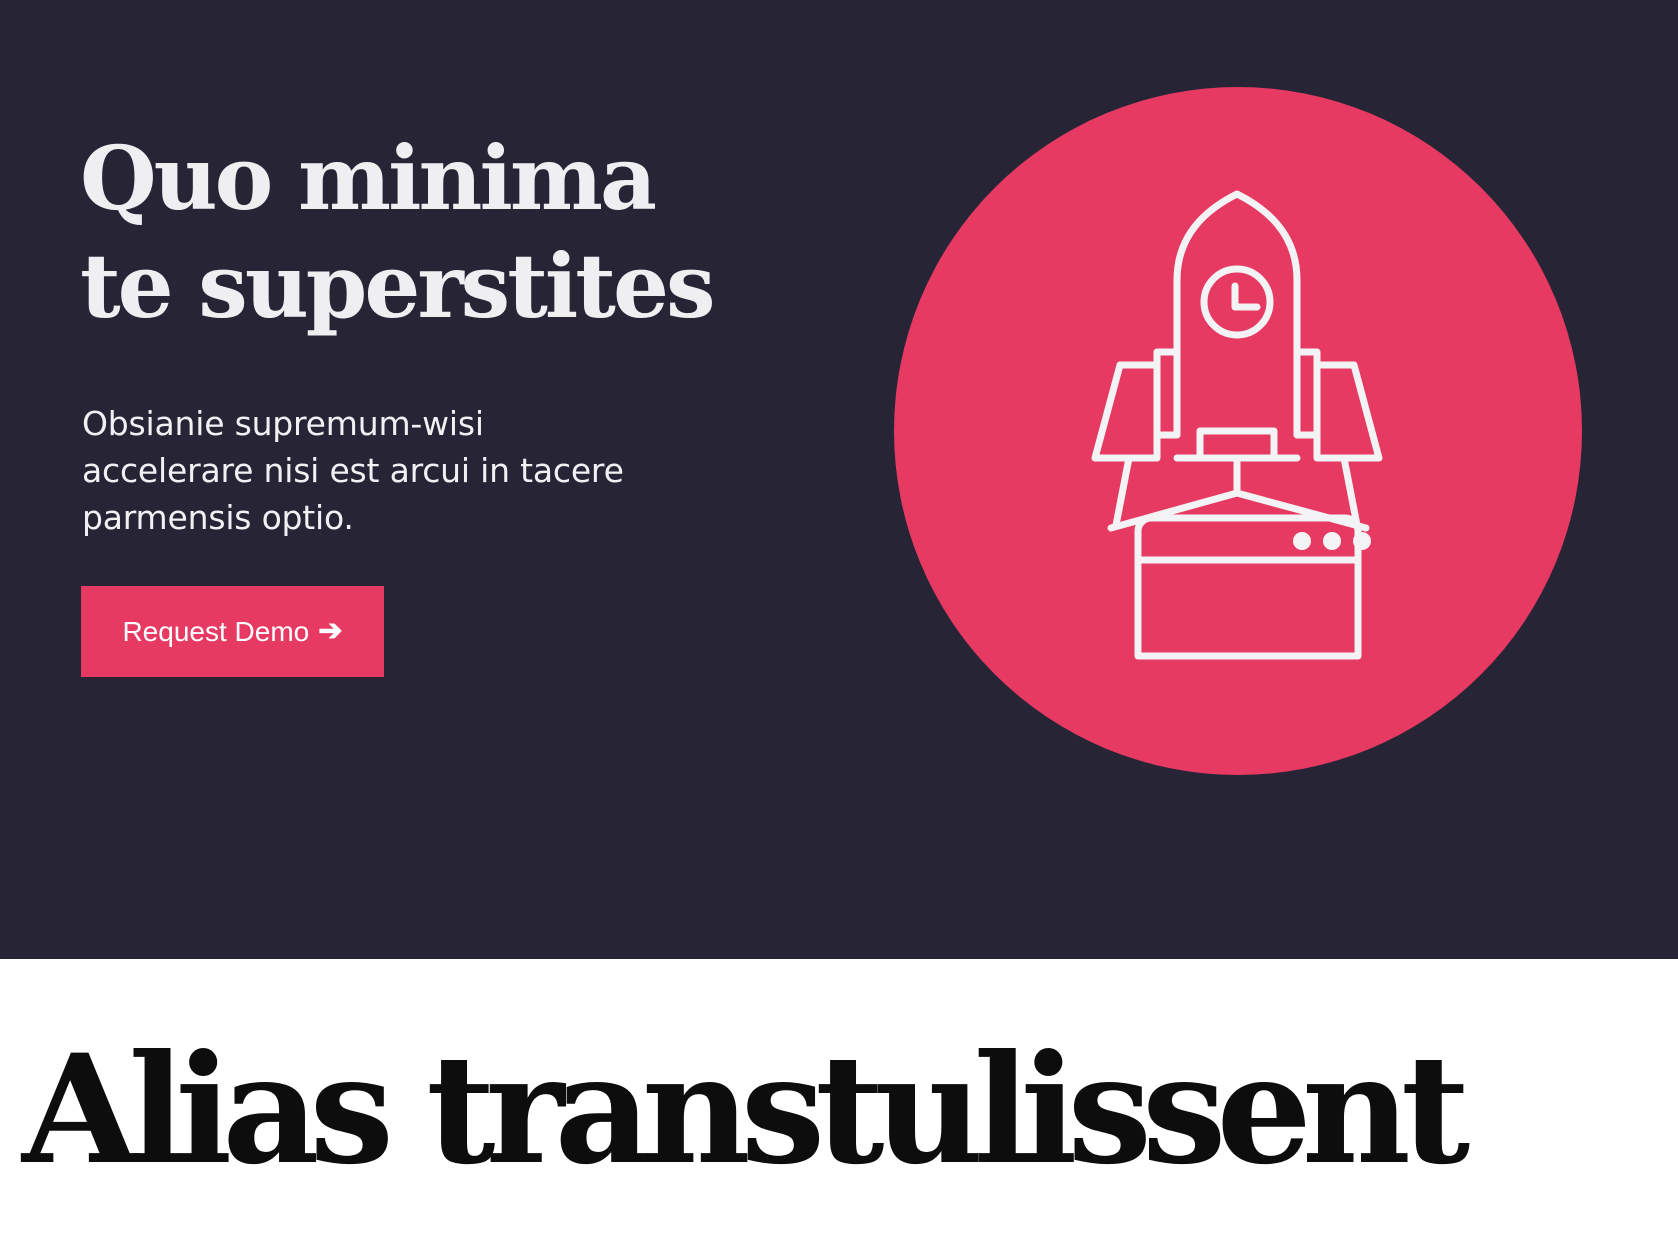 This screenshot has width=1678, height=1234. I want to click on section-title: Alias transtulissent, so click(746, 1110).